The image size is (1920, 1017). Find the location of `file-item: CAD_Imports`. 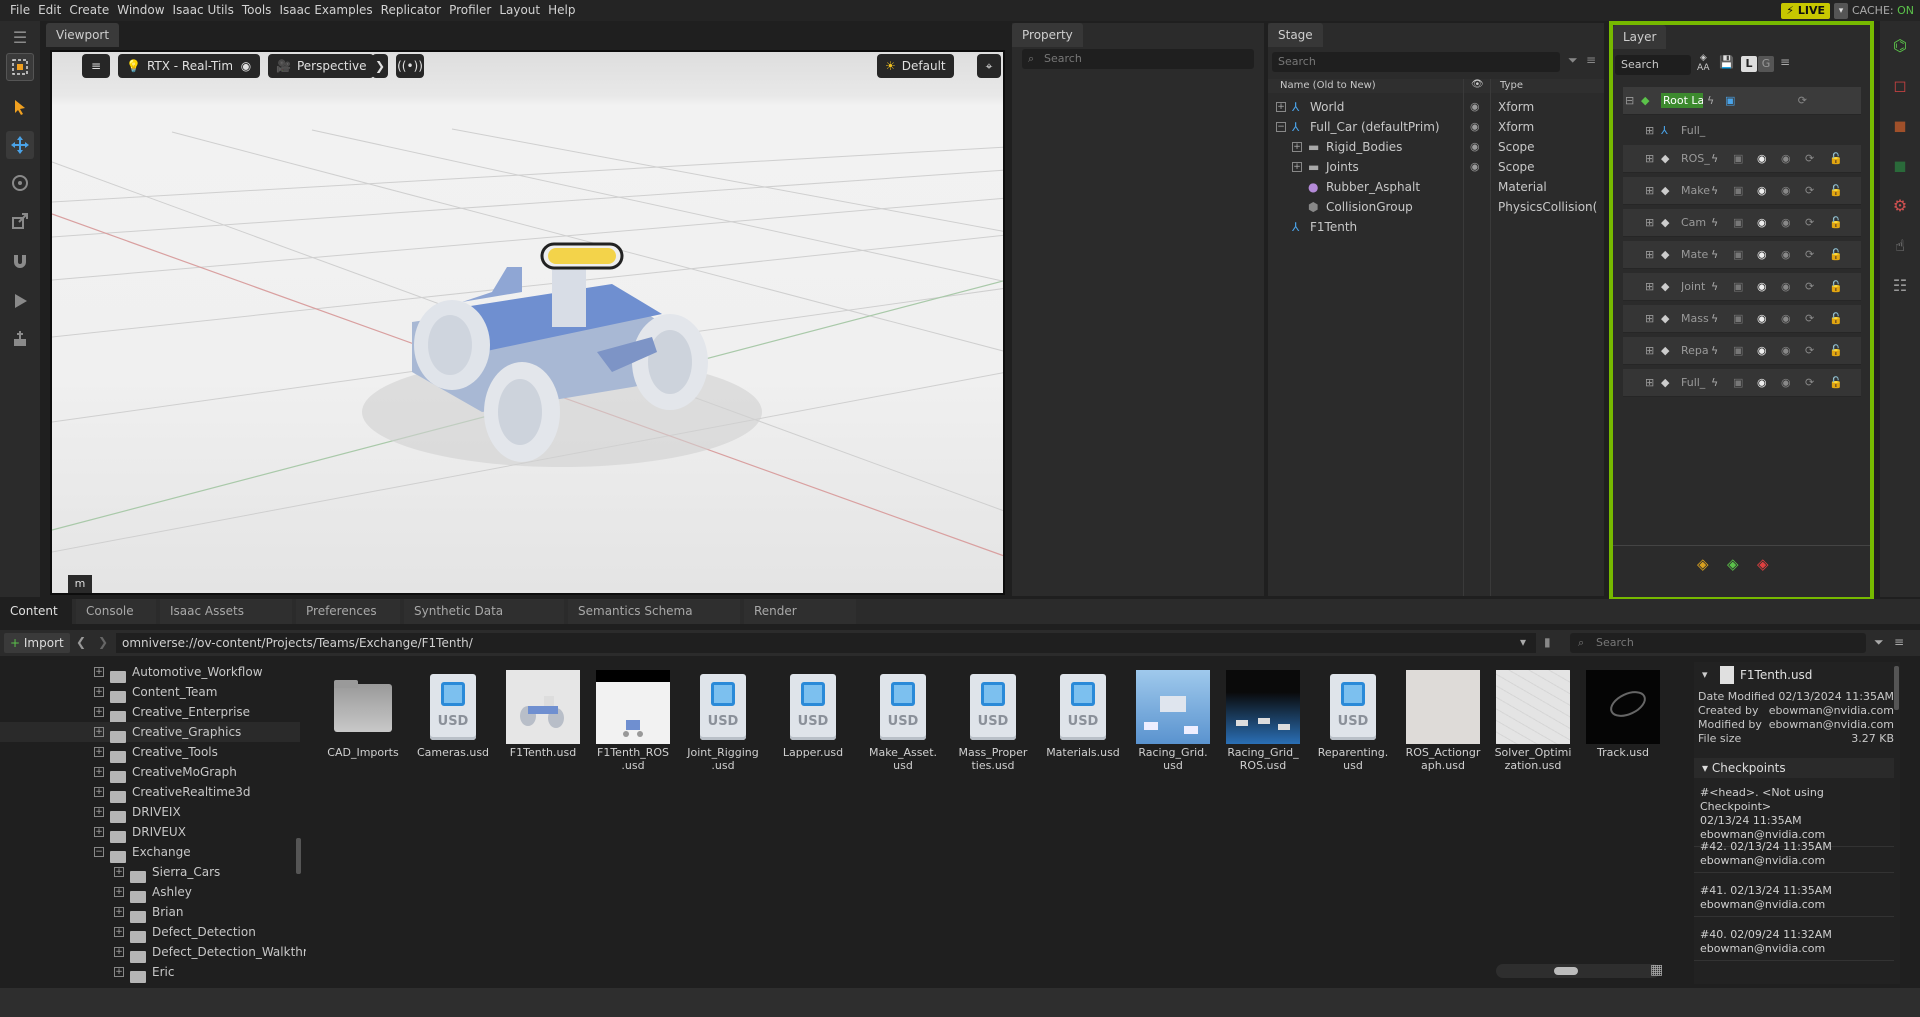

file-item: CAD_Imports is located at coordinates (363, 714).